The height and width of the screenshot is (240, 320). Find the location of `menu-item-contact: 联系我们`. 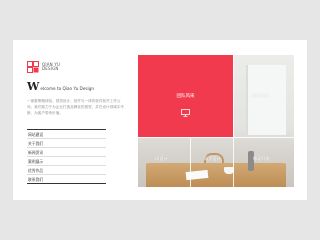

menu-item-contact: 联系我们 is located at coordinates (66, 179).